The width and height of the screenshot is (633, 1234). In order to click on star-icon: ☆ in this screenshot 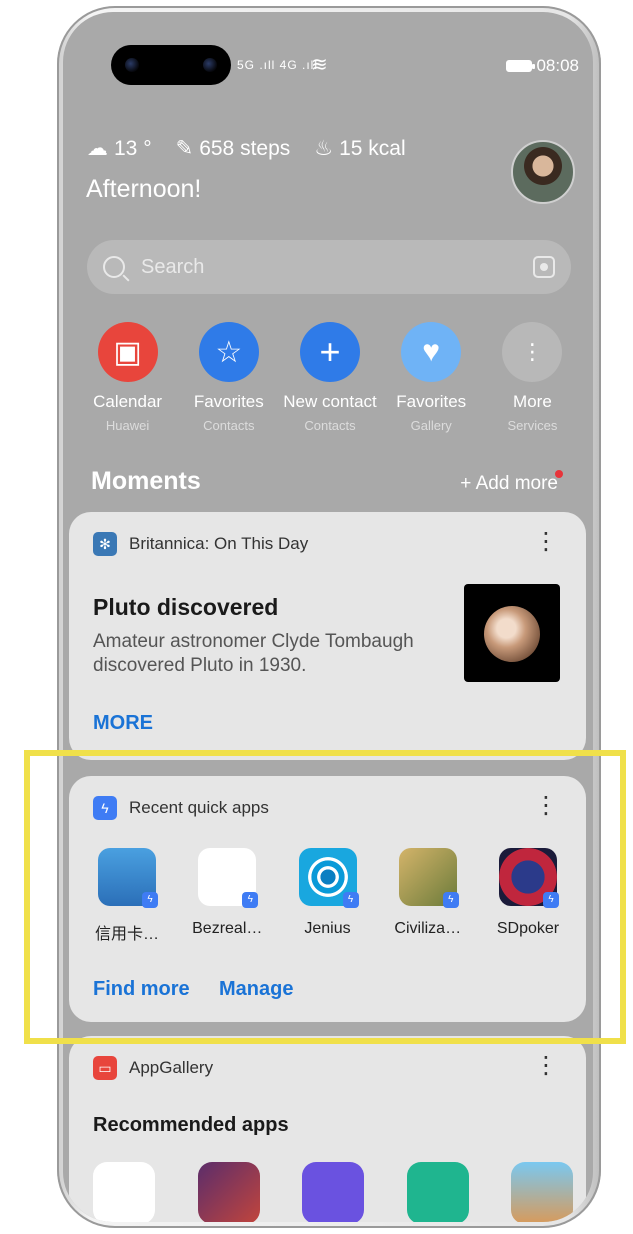, I will do `click(228, 352)`.